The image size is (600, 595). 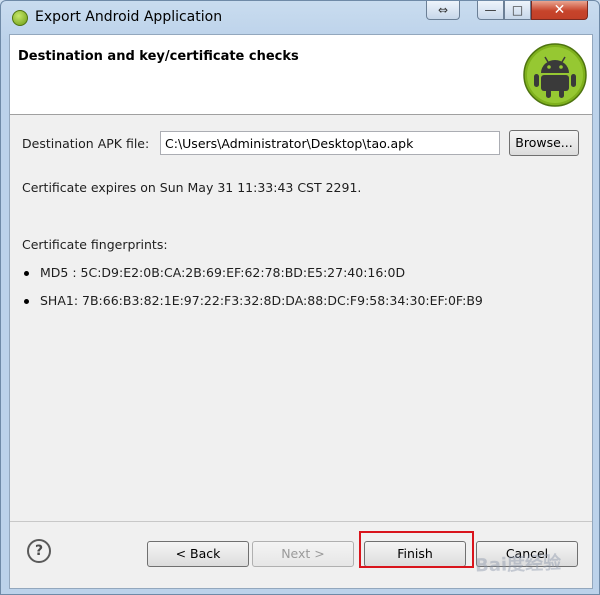 What do you see at coordinates (555, 75) in the screenshot?
I see `android-logo-icon` at bounding box center [555, 75].